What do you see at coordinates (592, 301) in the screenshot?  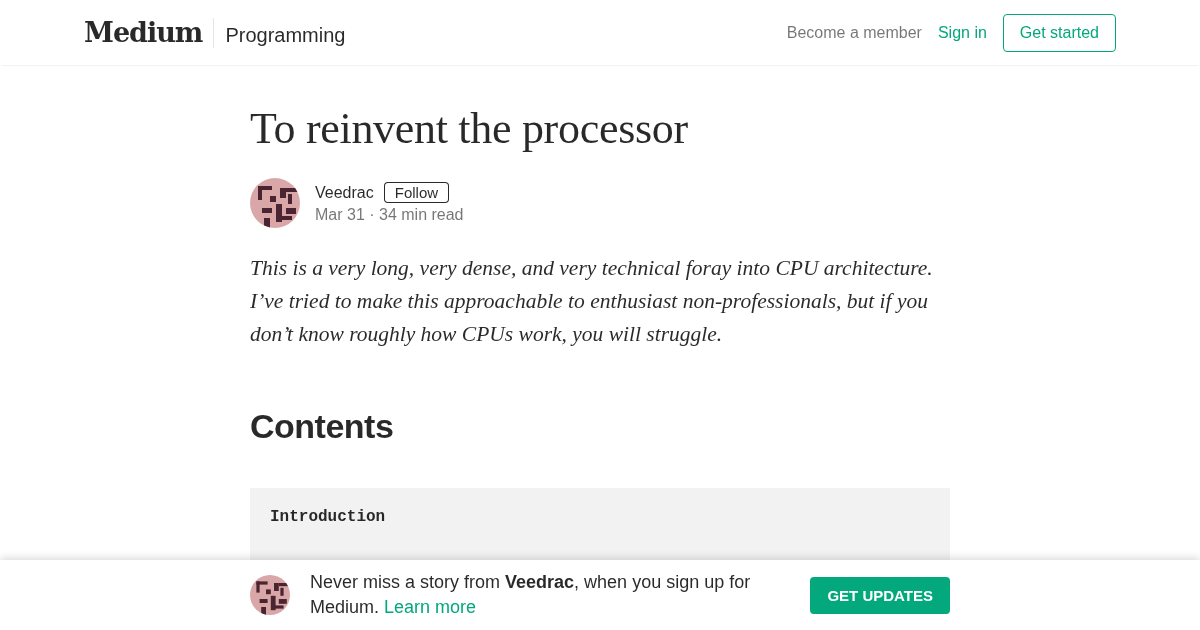 I see `intro-paragraph: This is a very long, very dense, and very technical foray into CPU architecture. I’ve tried to make this approachable to enthusiast non-professionals, but if you don’t know roughly how CPUs work, you will struggle.` at bounding box center [592, 301].